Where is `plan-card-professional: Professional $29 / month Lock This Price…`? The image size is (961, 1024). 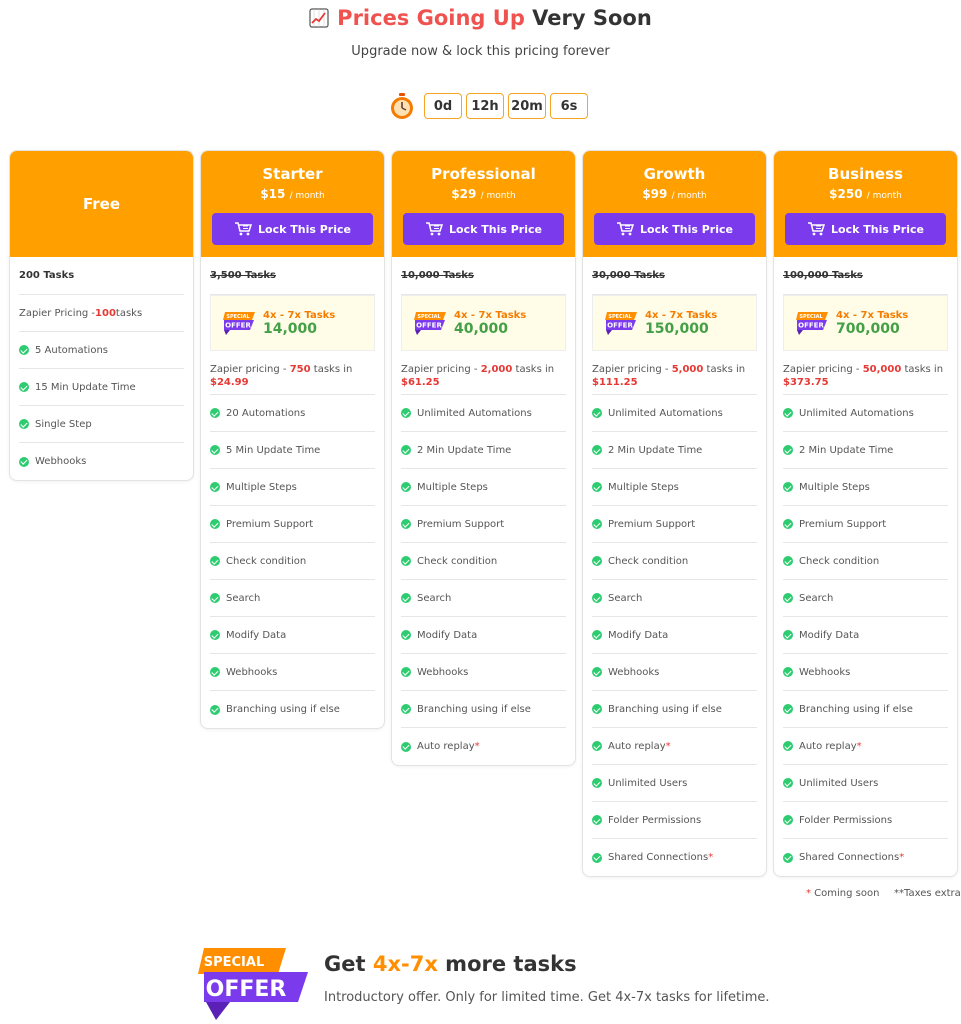
plan-card-professional: Professional $29 / month Lock This Price… is located at coordinates (483, 458).